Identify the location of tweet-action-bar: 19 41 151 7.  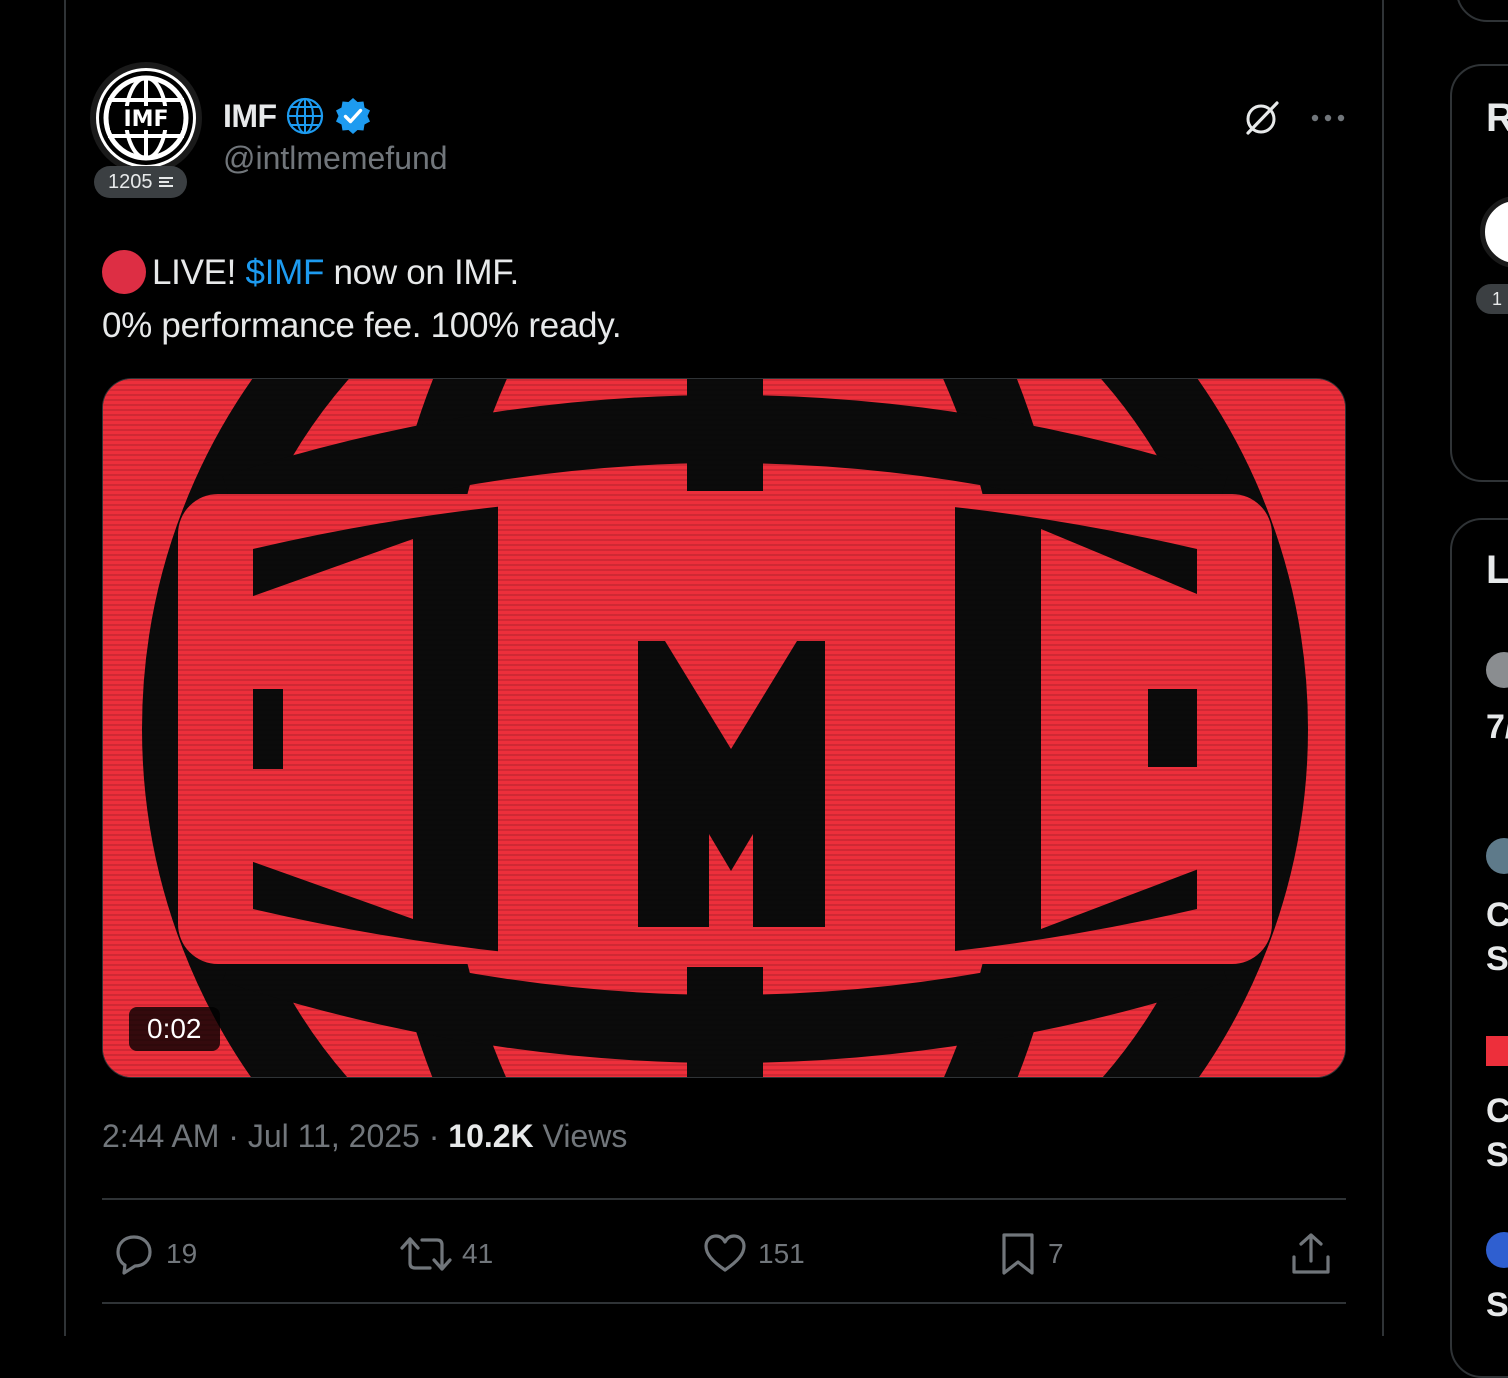
(724, 1254).